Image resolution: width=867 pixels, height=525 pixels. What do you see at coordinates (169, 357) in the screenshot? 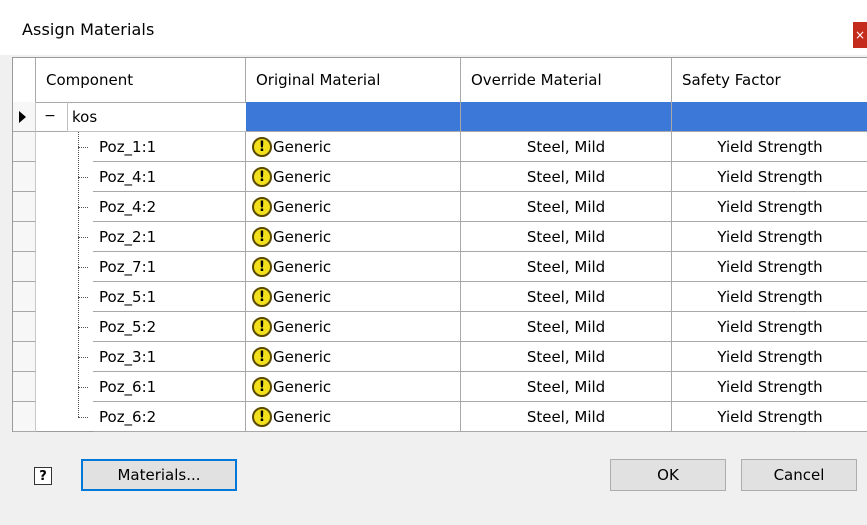
I see `component-cell: Poz_3:1` at bounding box center [169, 357].